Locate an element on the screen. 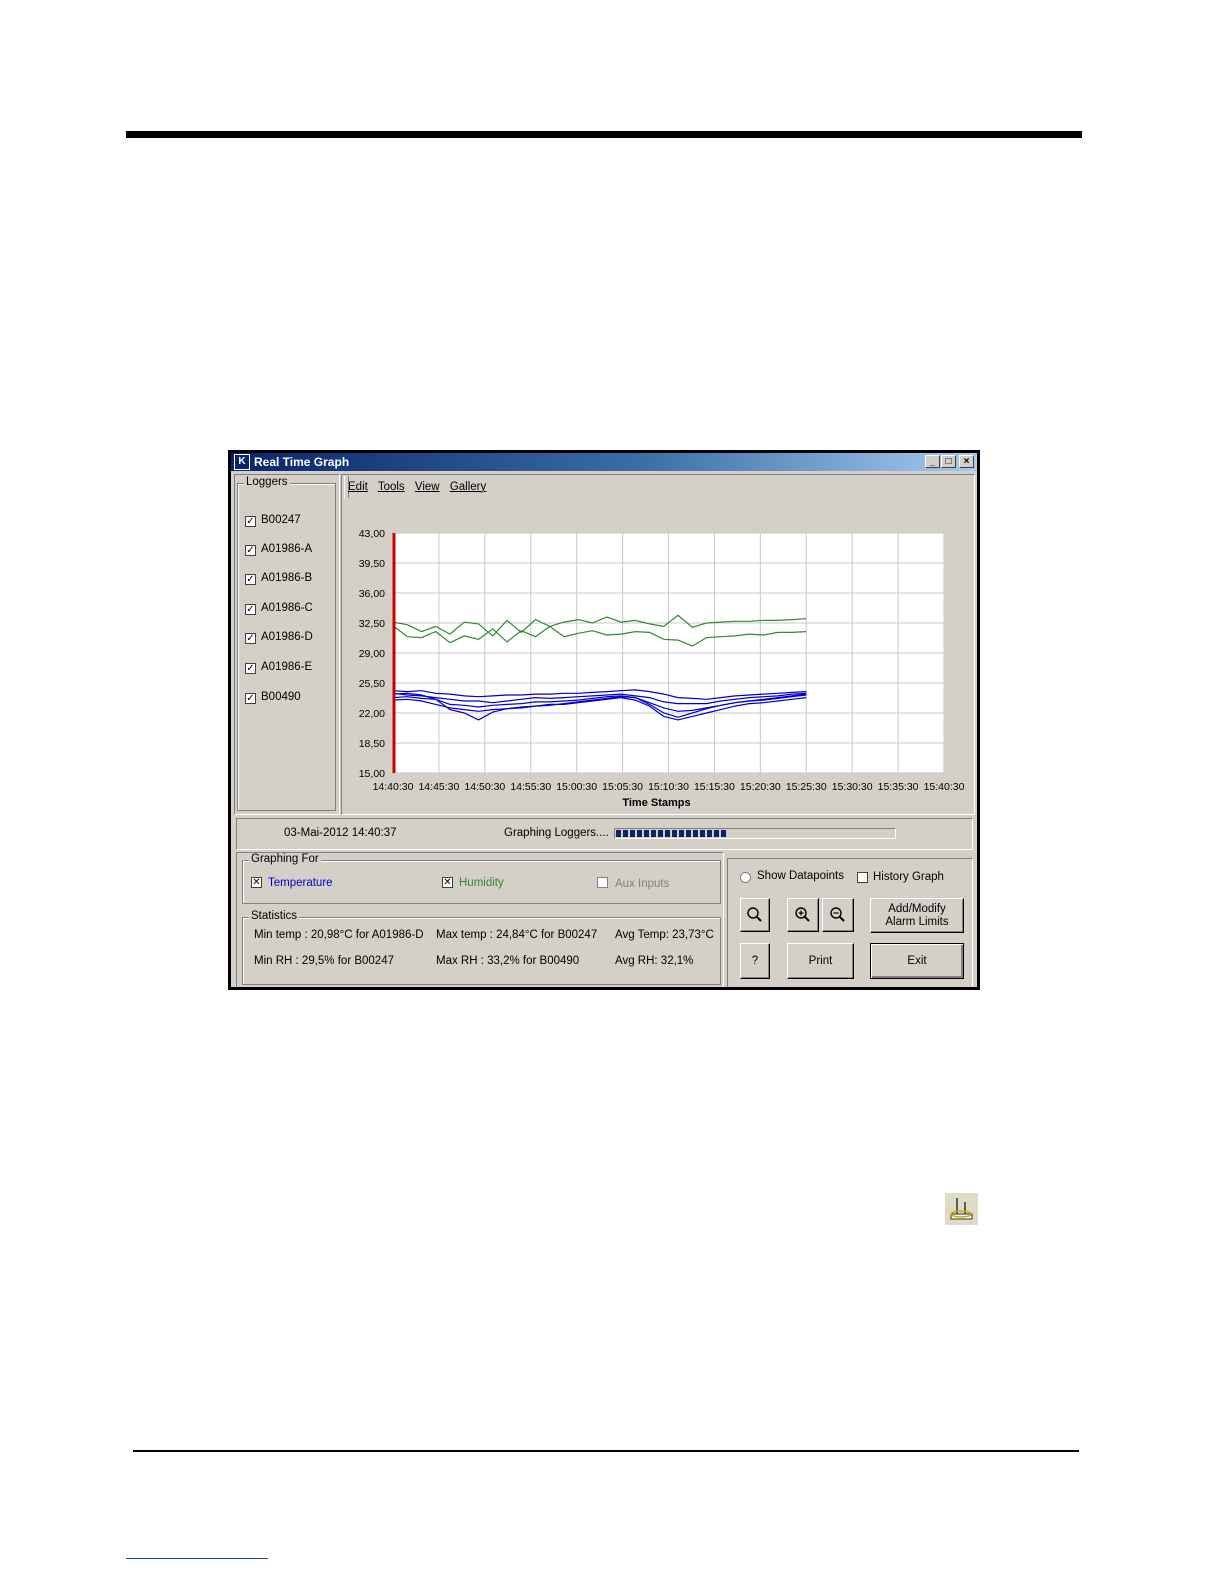  logger-label: A01986-A is located at coordinates (286, 549).